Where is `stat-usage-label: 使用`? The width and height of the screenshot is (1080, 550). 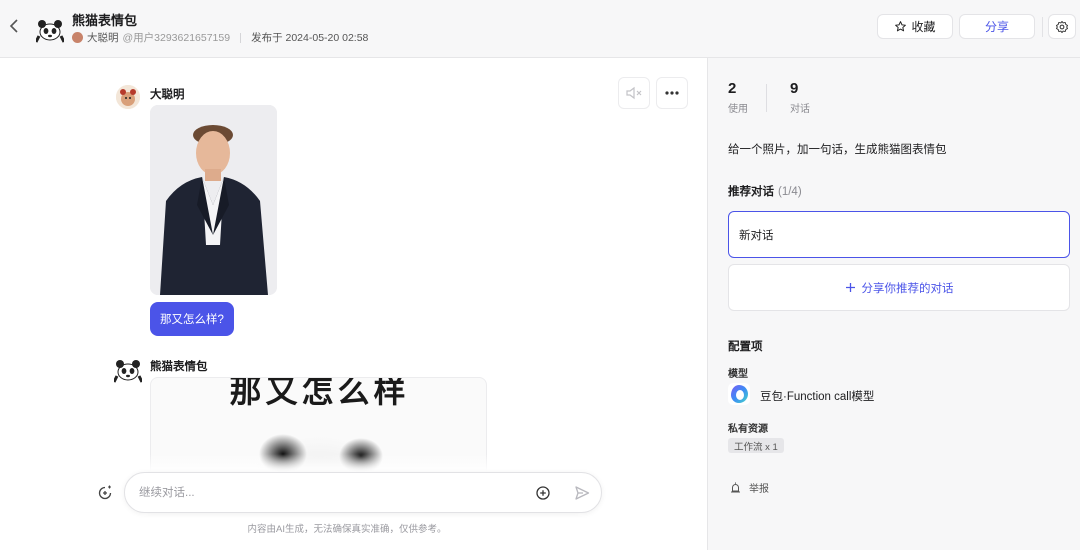 stat-usage-label: 使用 is located at coordinates (738, 109).